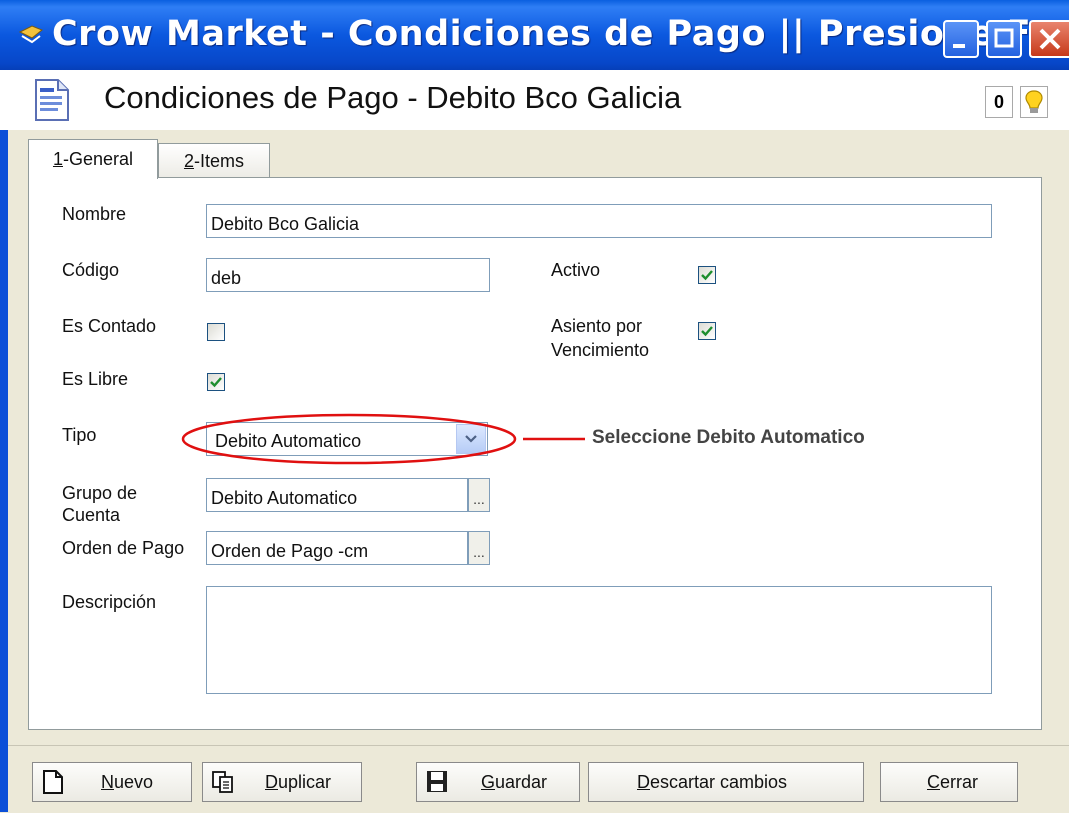 The image size is (1069, 813). What do you see at coordinates (188, 160) in the screenshot?
I see `tab-items-key: 2` at bounding box center [188, 160].